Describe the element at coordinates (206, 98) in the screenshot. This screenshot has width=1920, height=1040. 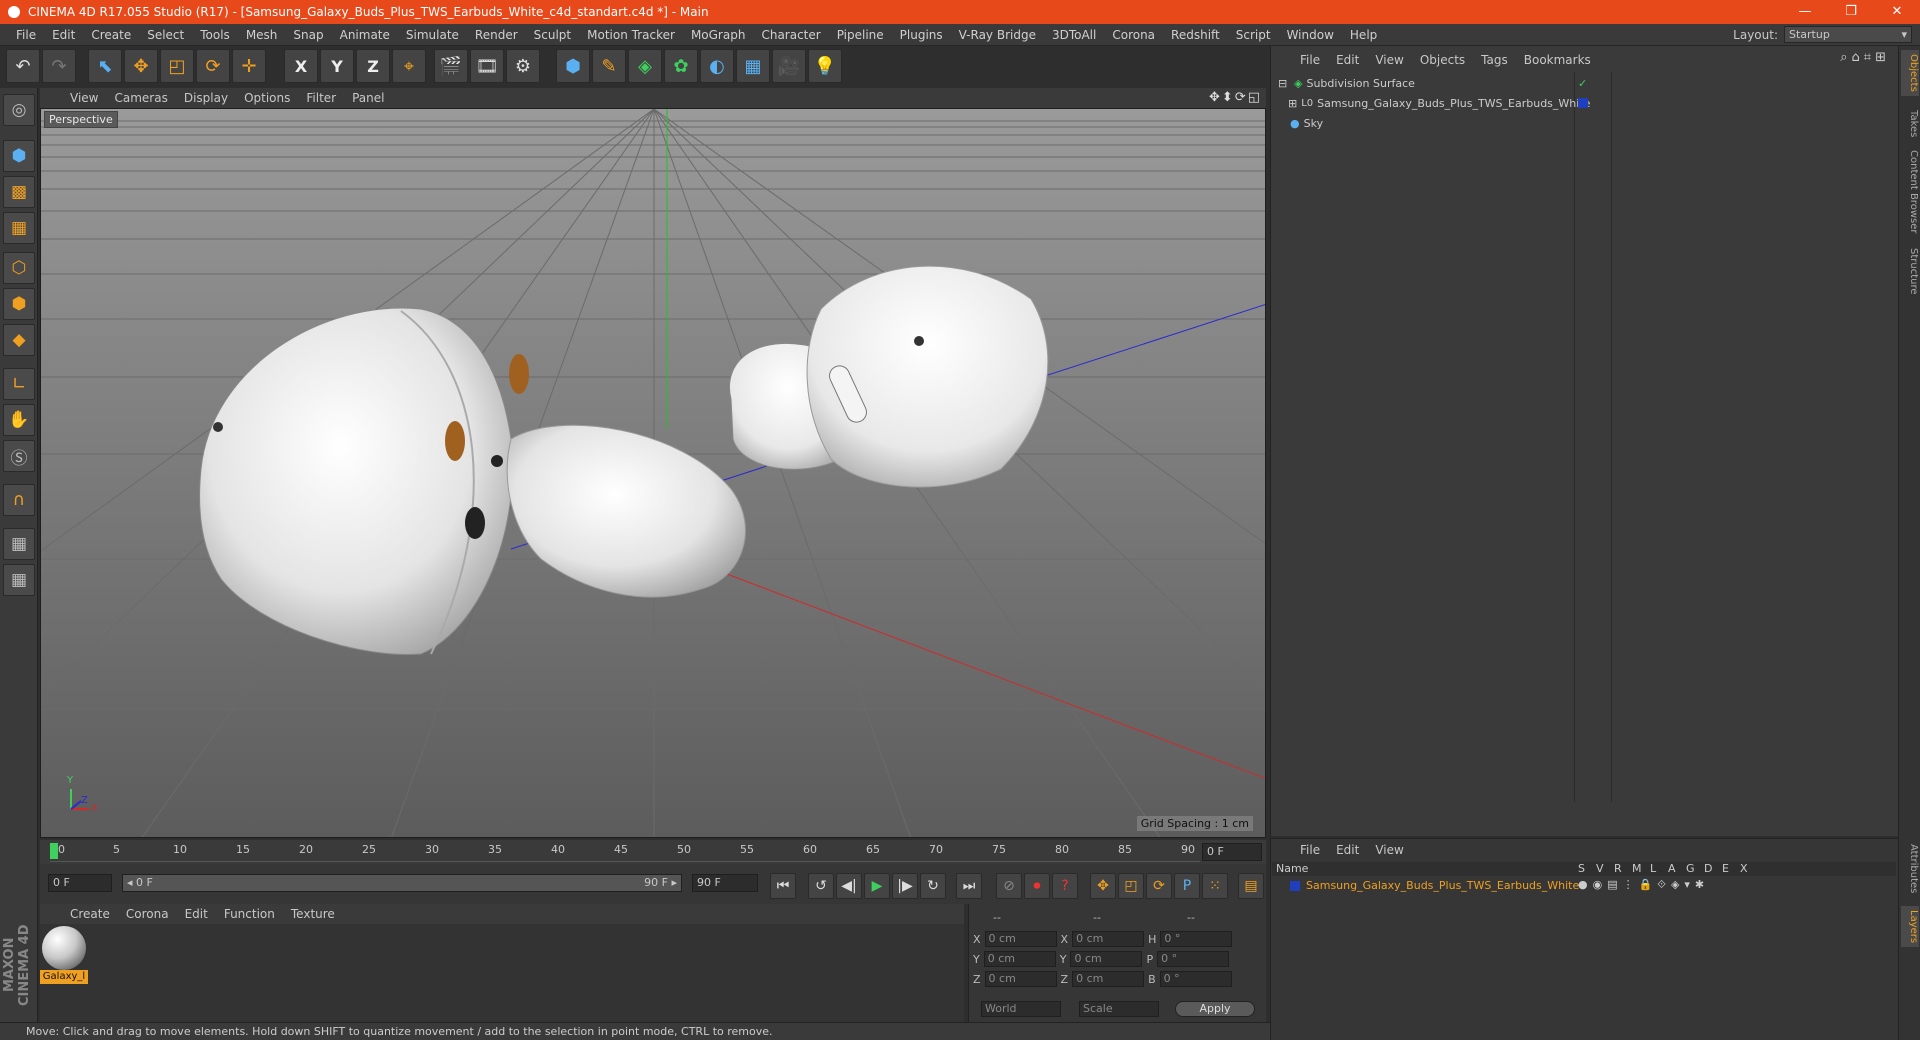
I see `viewport-menu-display: Display` at that location.